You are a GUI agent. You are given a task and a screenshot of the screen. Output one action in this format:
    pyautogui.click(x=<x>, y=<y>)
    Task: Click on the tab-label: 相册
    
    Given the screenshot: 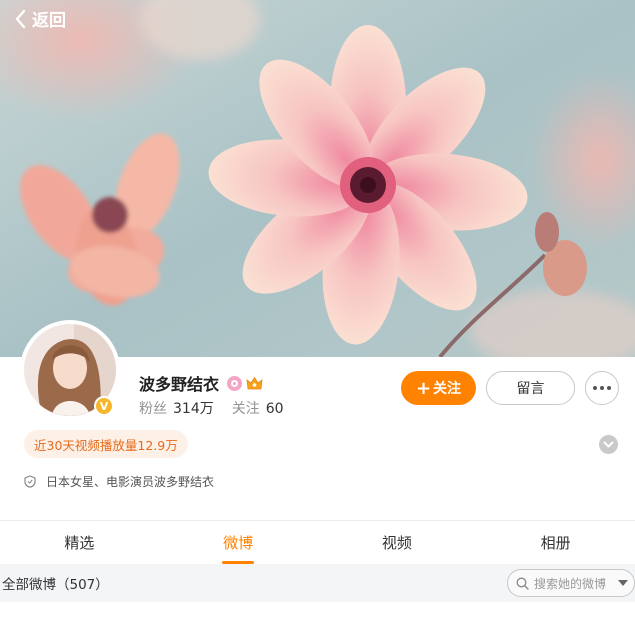 What is the action you would take?
    pyautogui.click(x=555, y=543)
    